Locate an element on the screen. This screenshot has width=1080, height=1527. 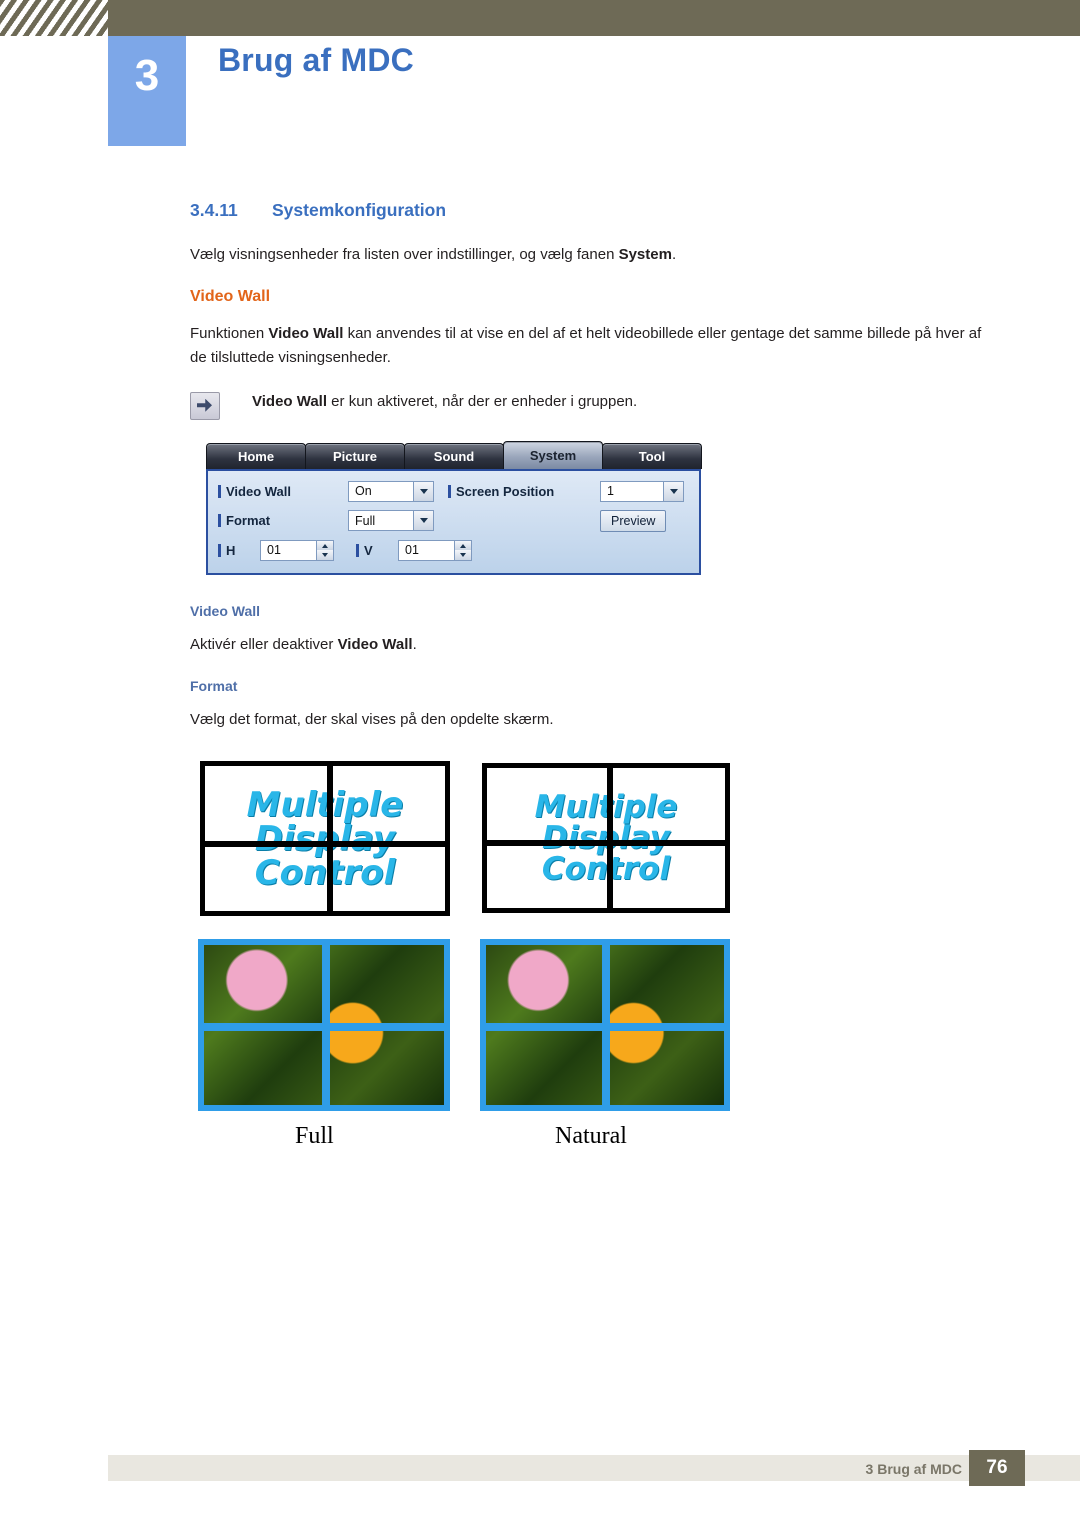
footer-text: 3 Brug af MDC is located at coordinates (913, 1469).